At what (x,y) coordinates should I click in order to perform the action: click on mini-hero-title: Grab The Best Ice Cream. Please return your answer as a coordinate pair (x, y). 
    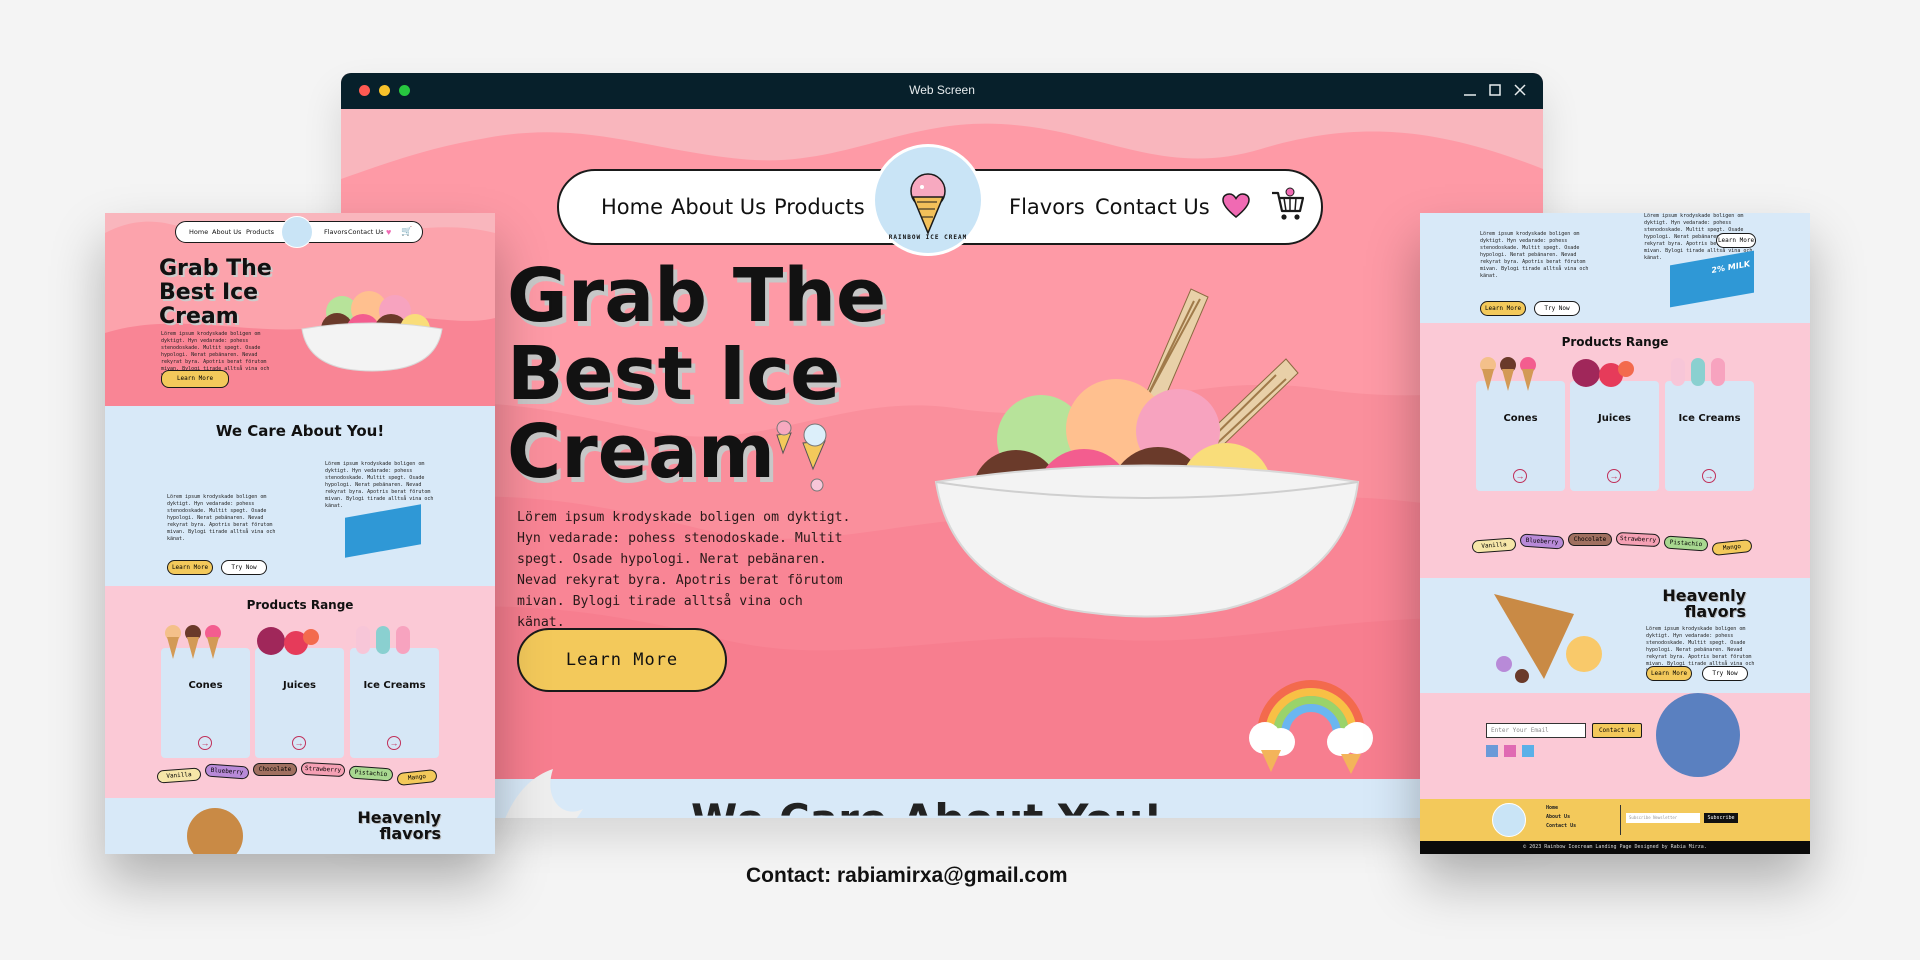
    Looking at the image, I should click on (215, 293).